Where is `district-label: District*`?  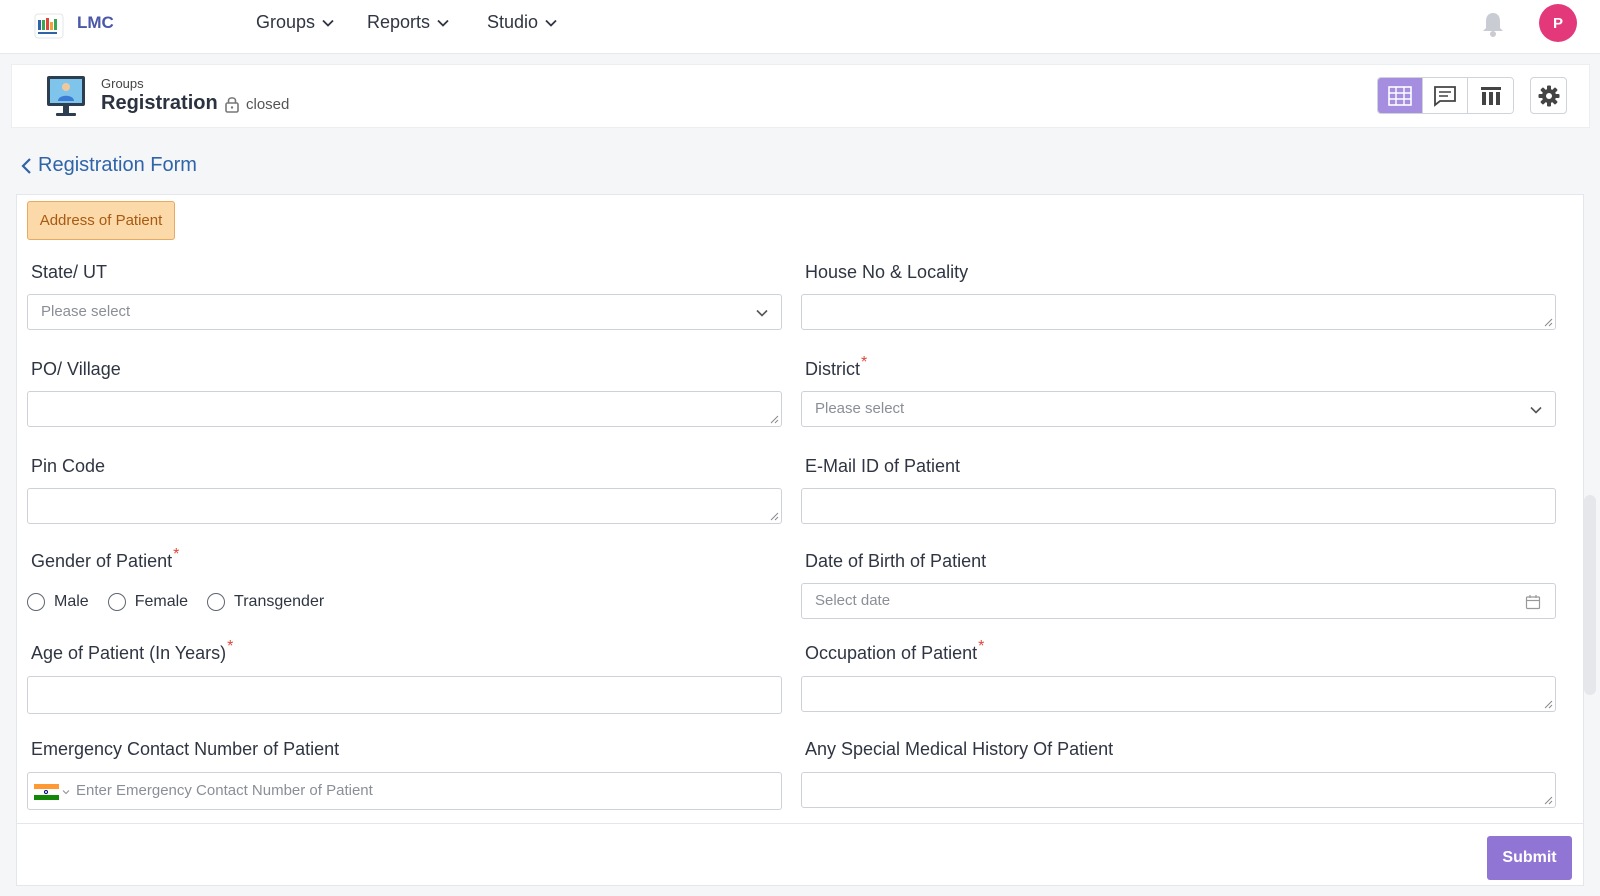 district-label: District* is located at coordinates (836, 367).